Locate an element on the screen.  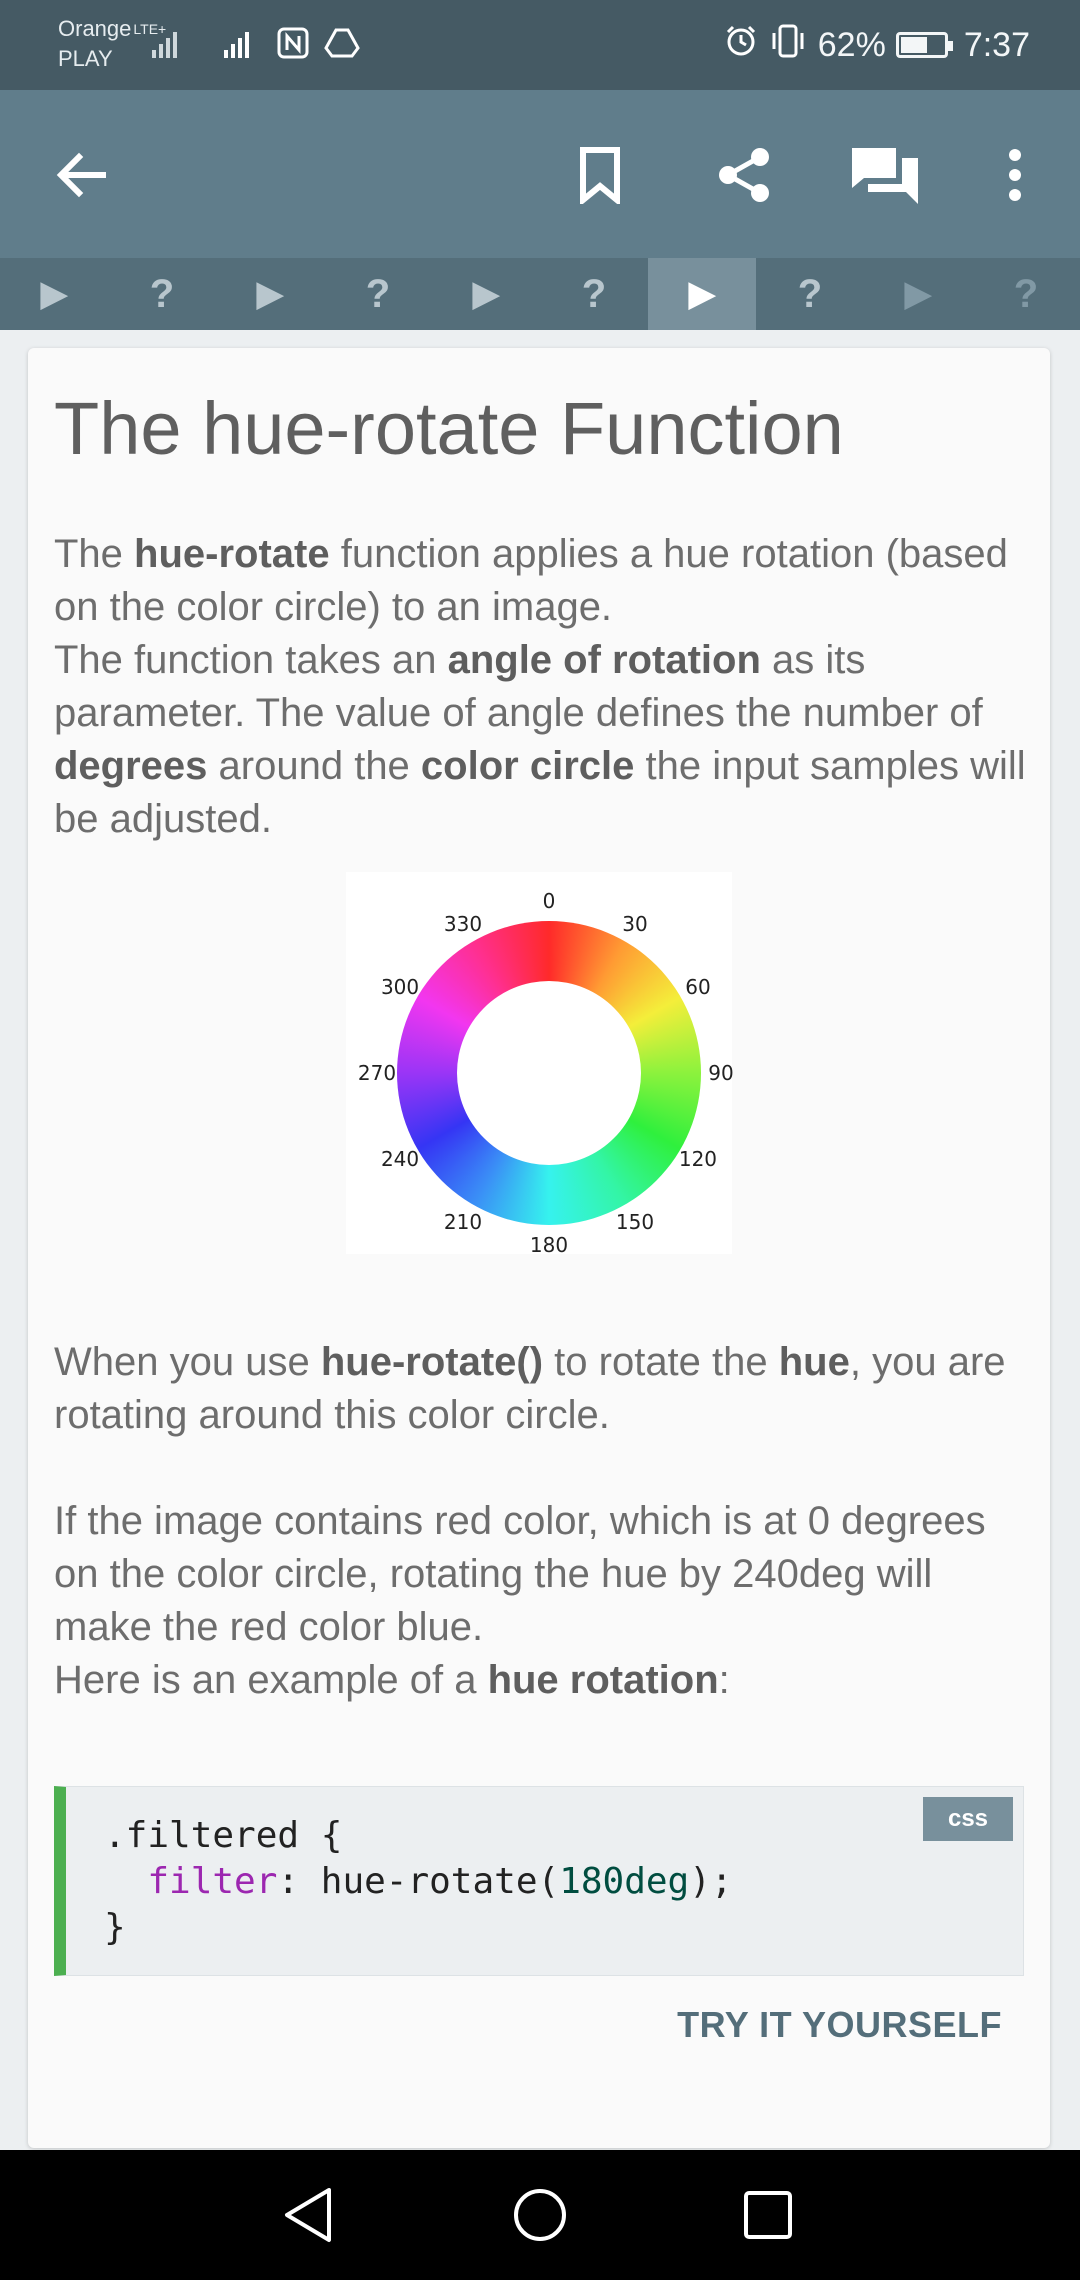
page-title: The hue-rotate Function is located at coordinates (449, 428).